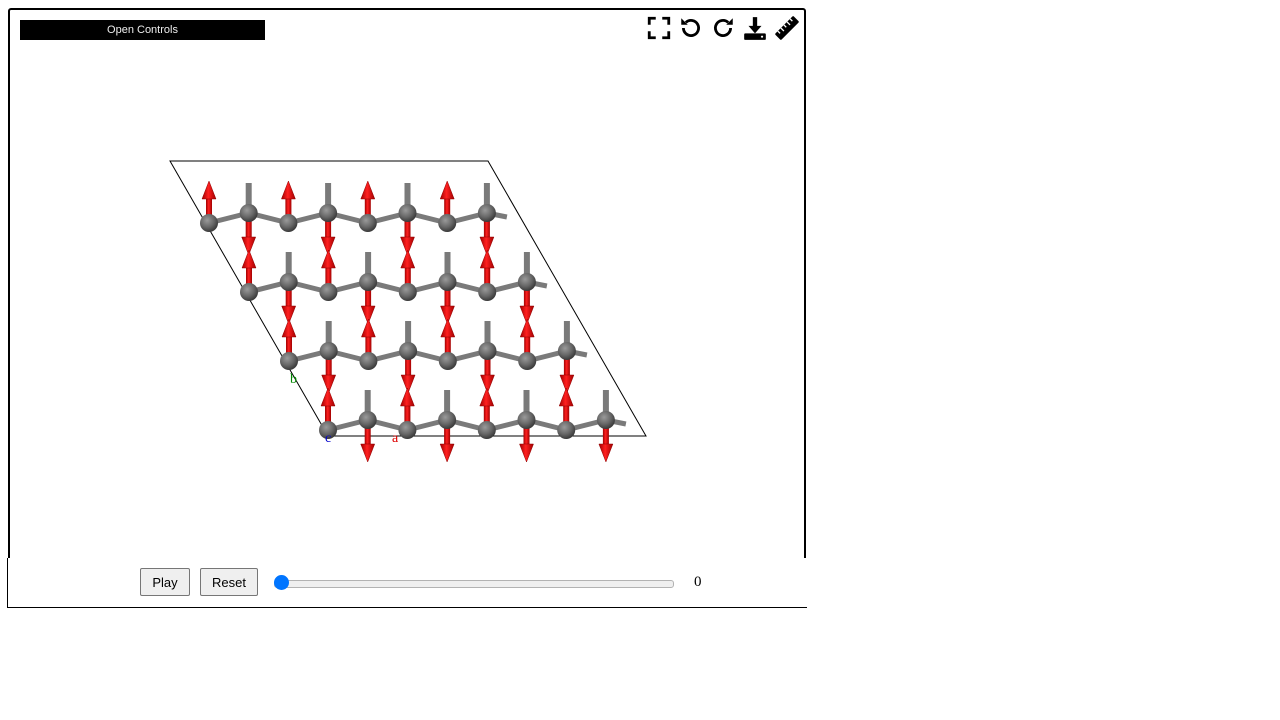  Describe the element at coordinates (328, 438) in the screenshot. I see `axis-label-c: c` at that location.